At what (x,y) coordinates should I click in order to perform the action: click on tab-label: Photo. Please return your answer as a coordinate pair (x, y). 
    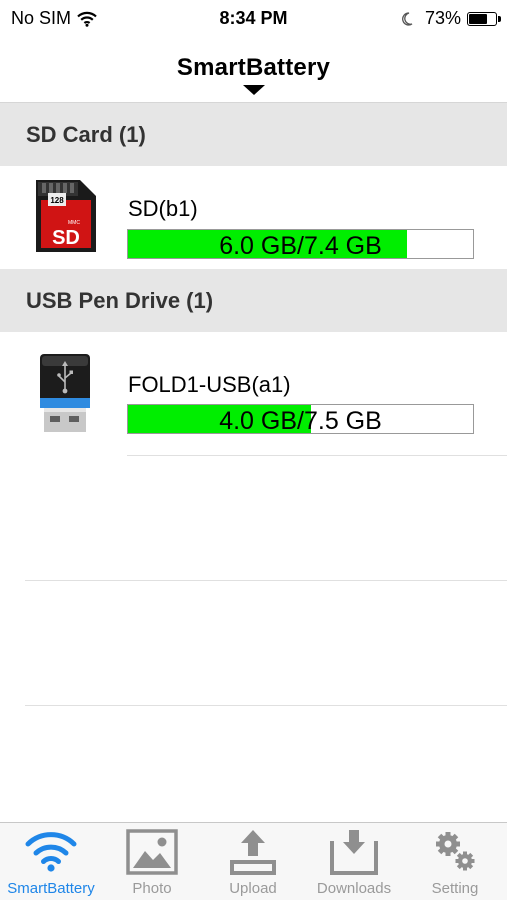
    Looking at the image, I should click on (152, 888).